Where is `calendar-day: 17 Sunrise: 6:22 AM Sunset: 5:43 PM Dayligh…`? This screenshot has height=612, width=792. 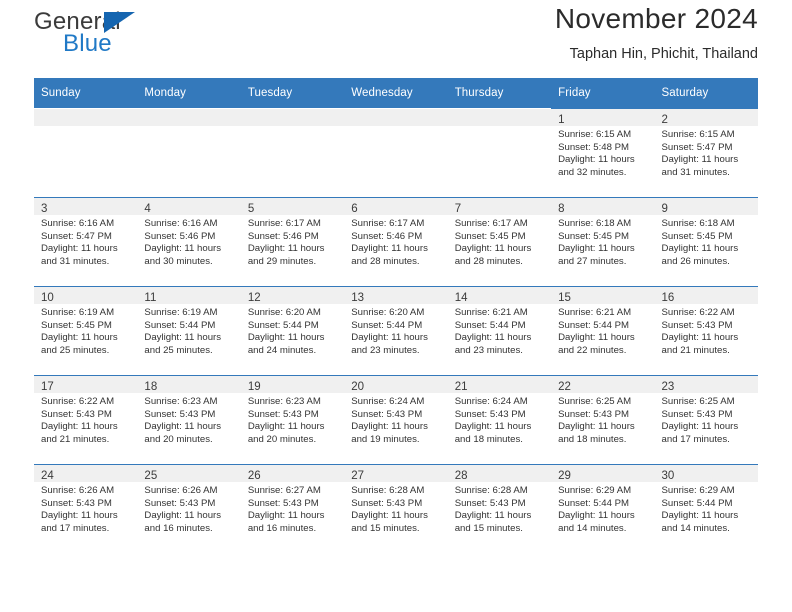
calendar-day: 17 Sunrise: 6:22 AM Sunset: 5:43 PM Dayligh… is located at coordinates (86, 419).